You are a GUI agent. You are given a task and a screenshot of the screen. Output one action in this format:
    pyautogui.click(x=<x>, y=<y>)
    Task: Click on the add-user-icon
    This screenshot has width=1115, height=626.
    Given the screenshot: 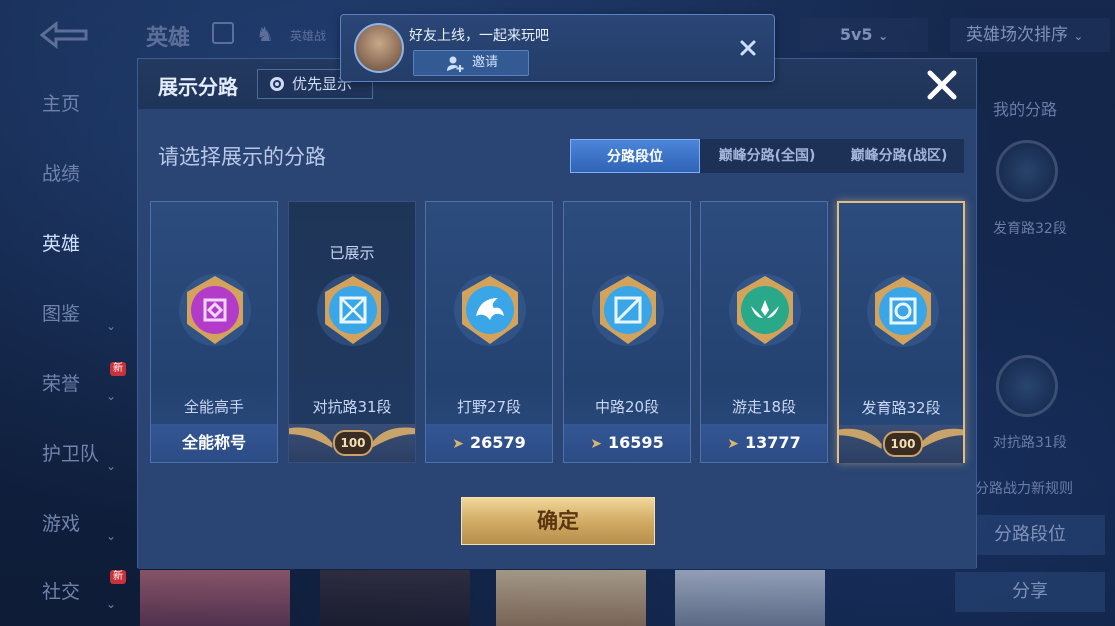 What is the action you would take?
    pyautogui.click(x=455, y=64)
    